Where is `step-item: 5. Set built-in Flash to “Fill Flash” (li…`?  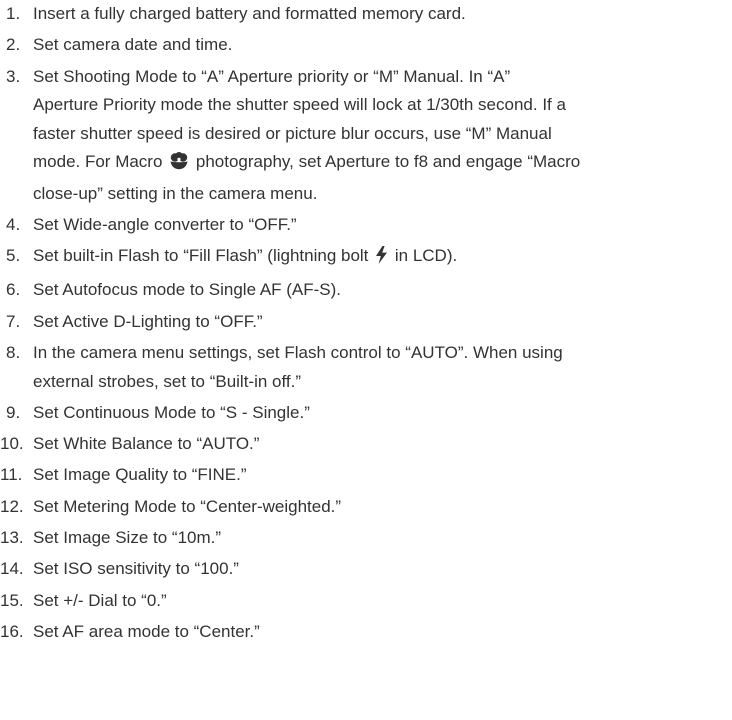 step-item: 5. Set built-in Flash to “Fill Flash” (li… is located at coordinates (366, 258).